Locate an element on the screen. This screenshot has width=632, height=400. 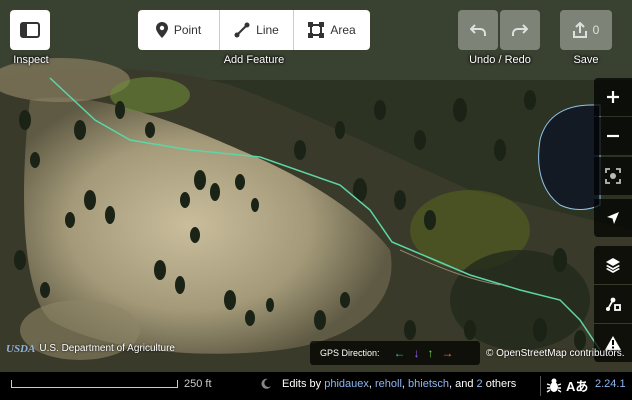
save-count: 0 is located at coordinates (596, 30).